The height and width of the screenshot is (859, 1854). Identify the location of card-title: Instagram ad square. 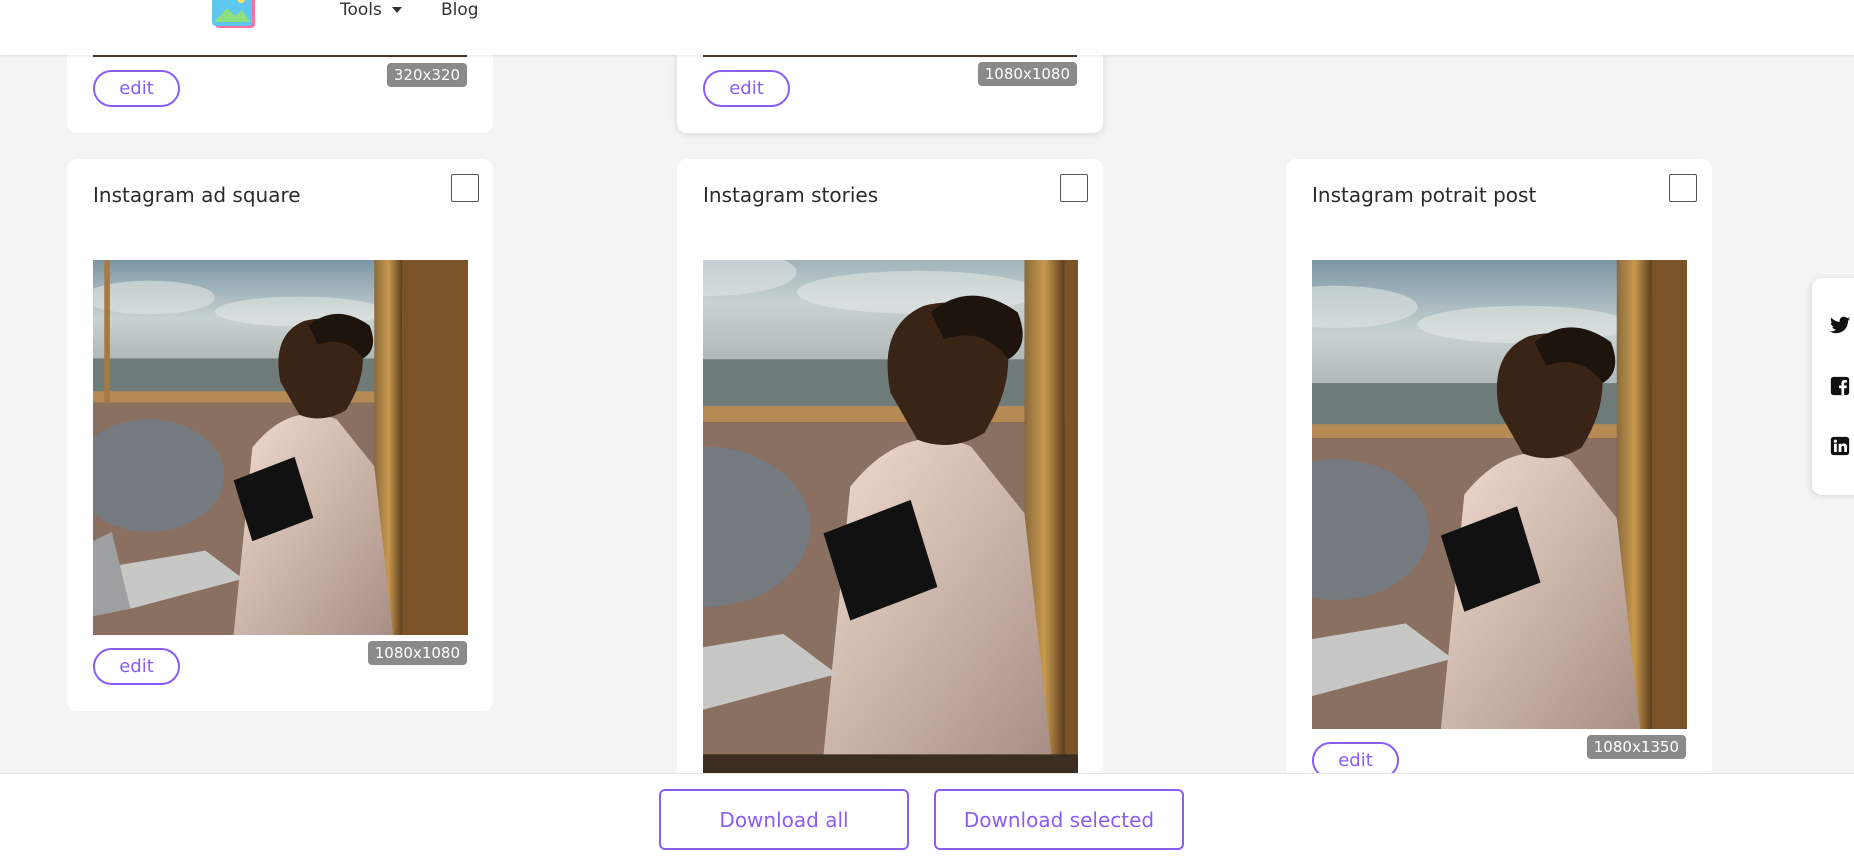
(197, 195).